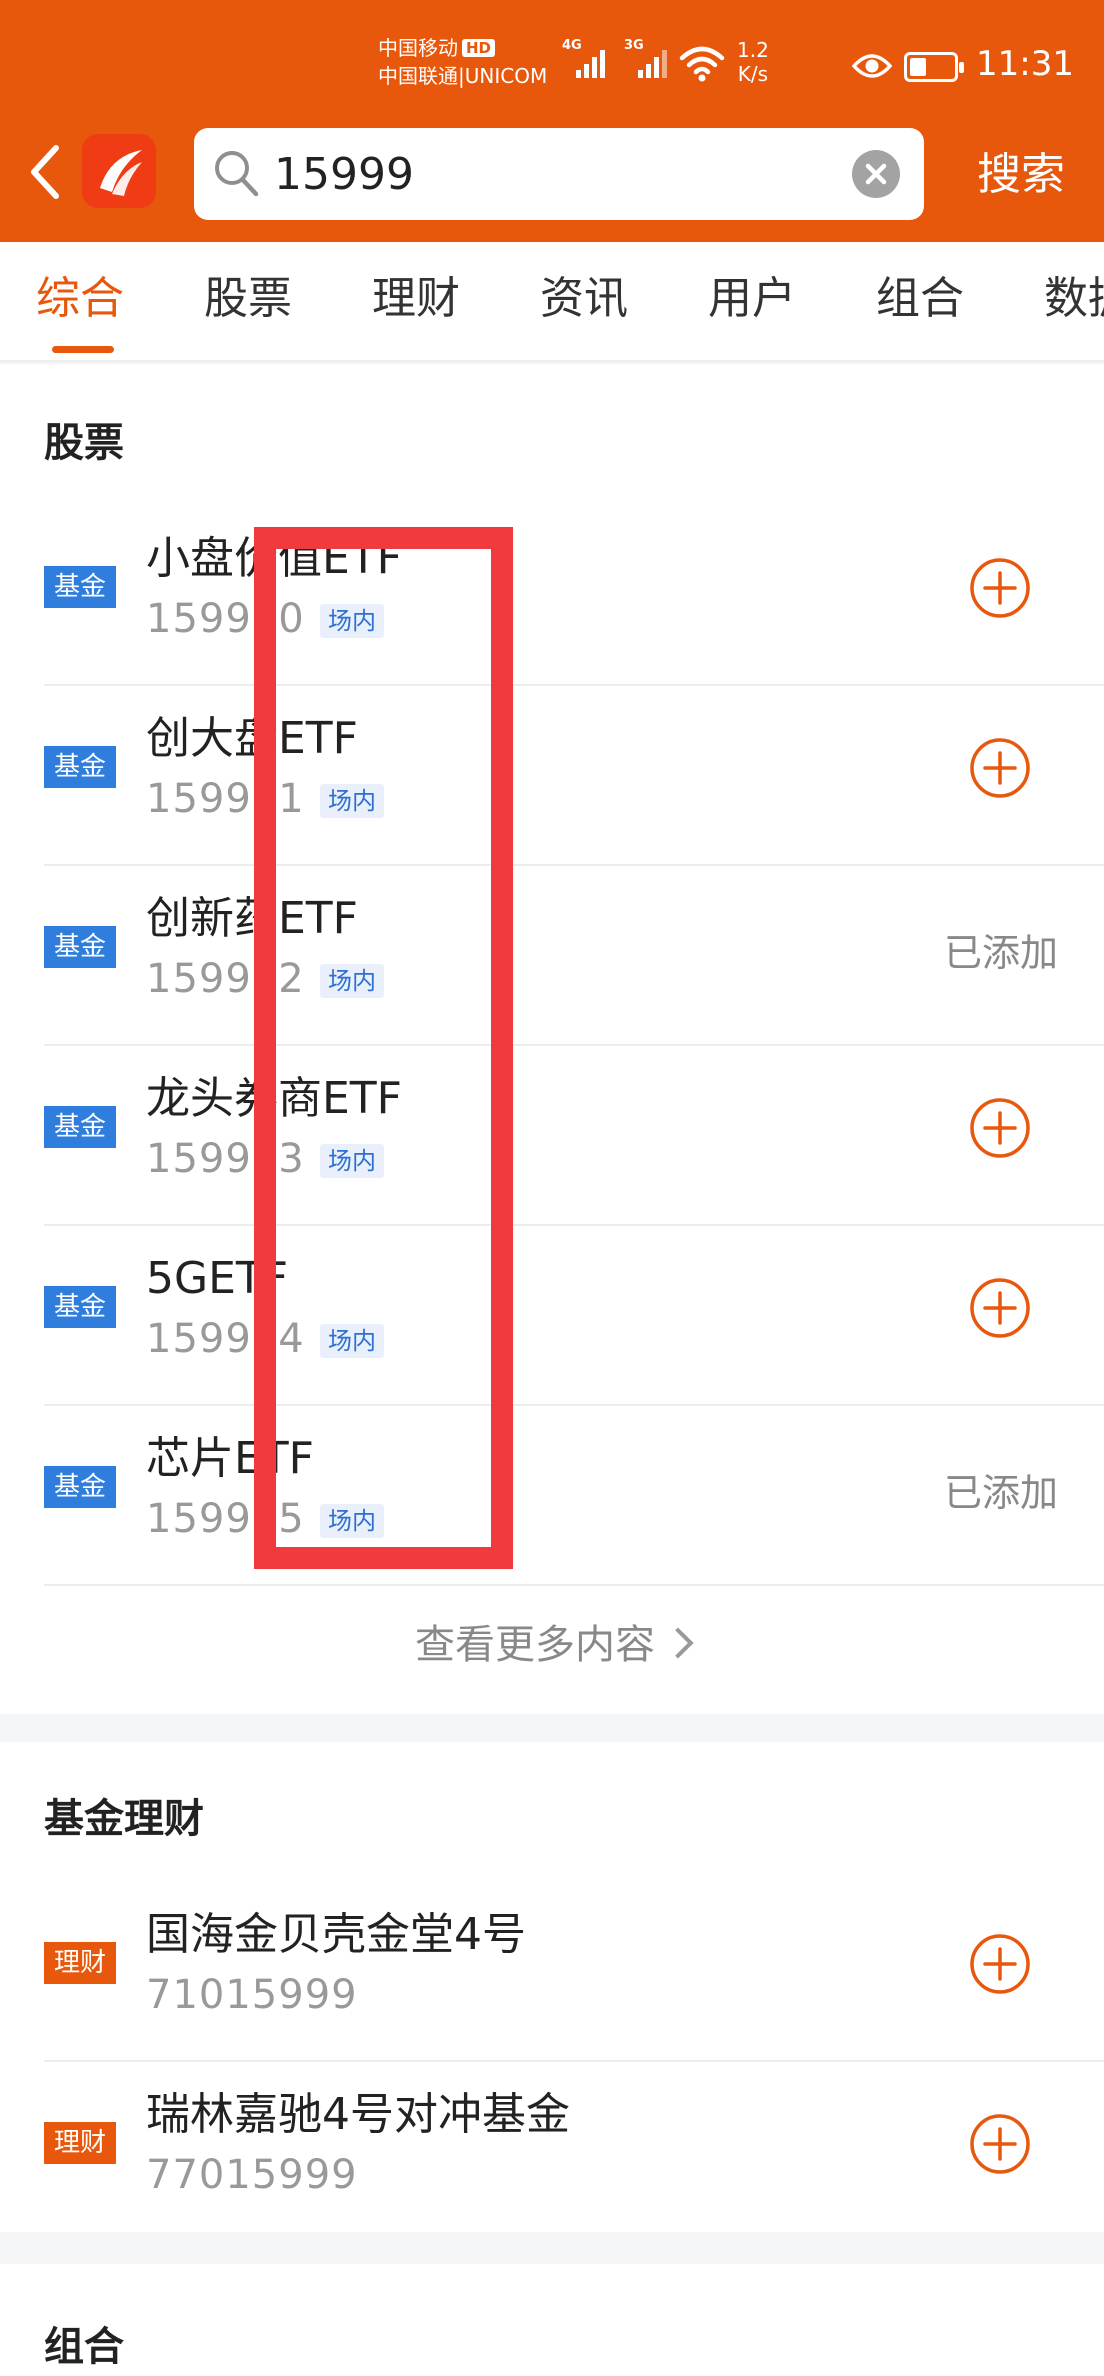  Describe the element at coordinates (552, 2320) in the screenshot. I see `portfolio-section: 组合` at that location.